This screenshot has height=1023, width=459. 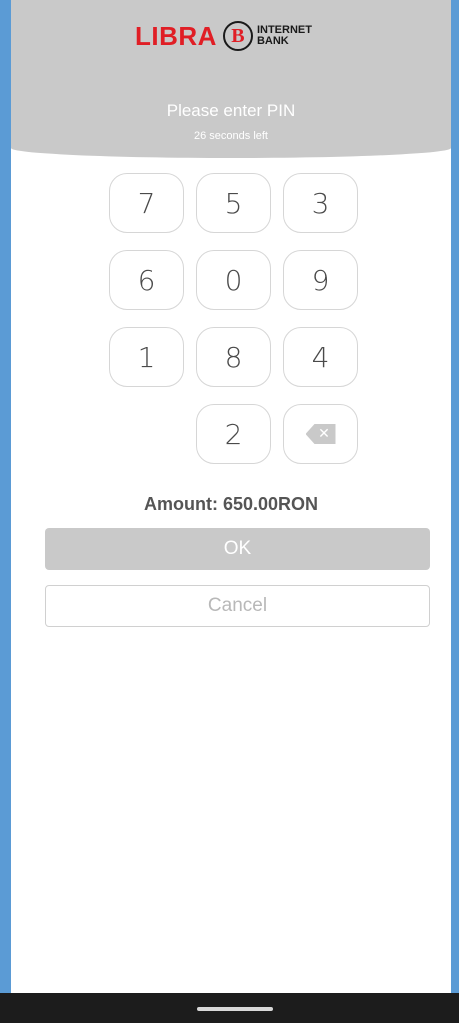 What do you see at coordinates (146, 203) in the screenshot?
I see `keypad-key: 7` at bounding box center [146, 203].